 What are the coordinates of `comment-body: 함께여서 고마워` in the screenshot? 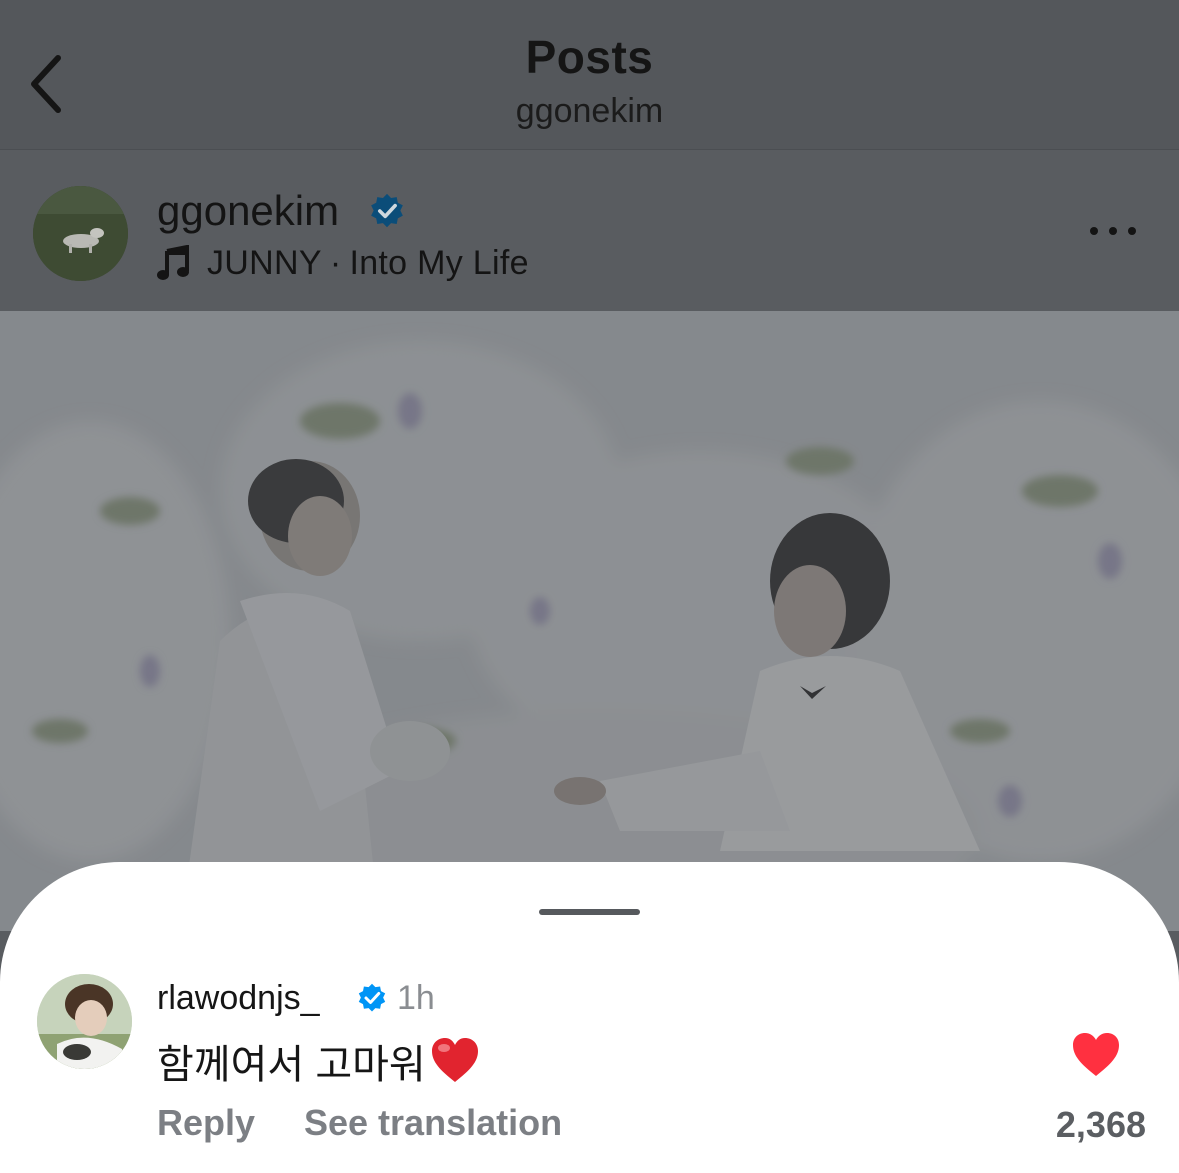 It's located at (318, 1061).